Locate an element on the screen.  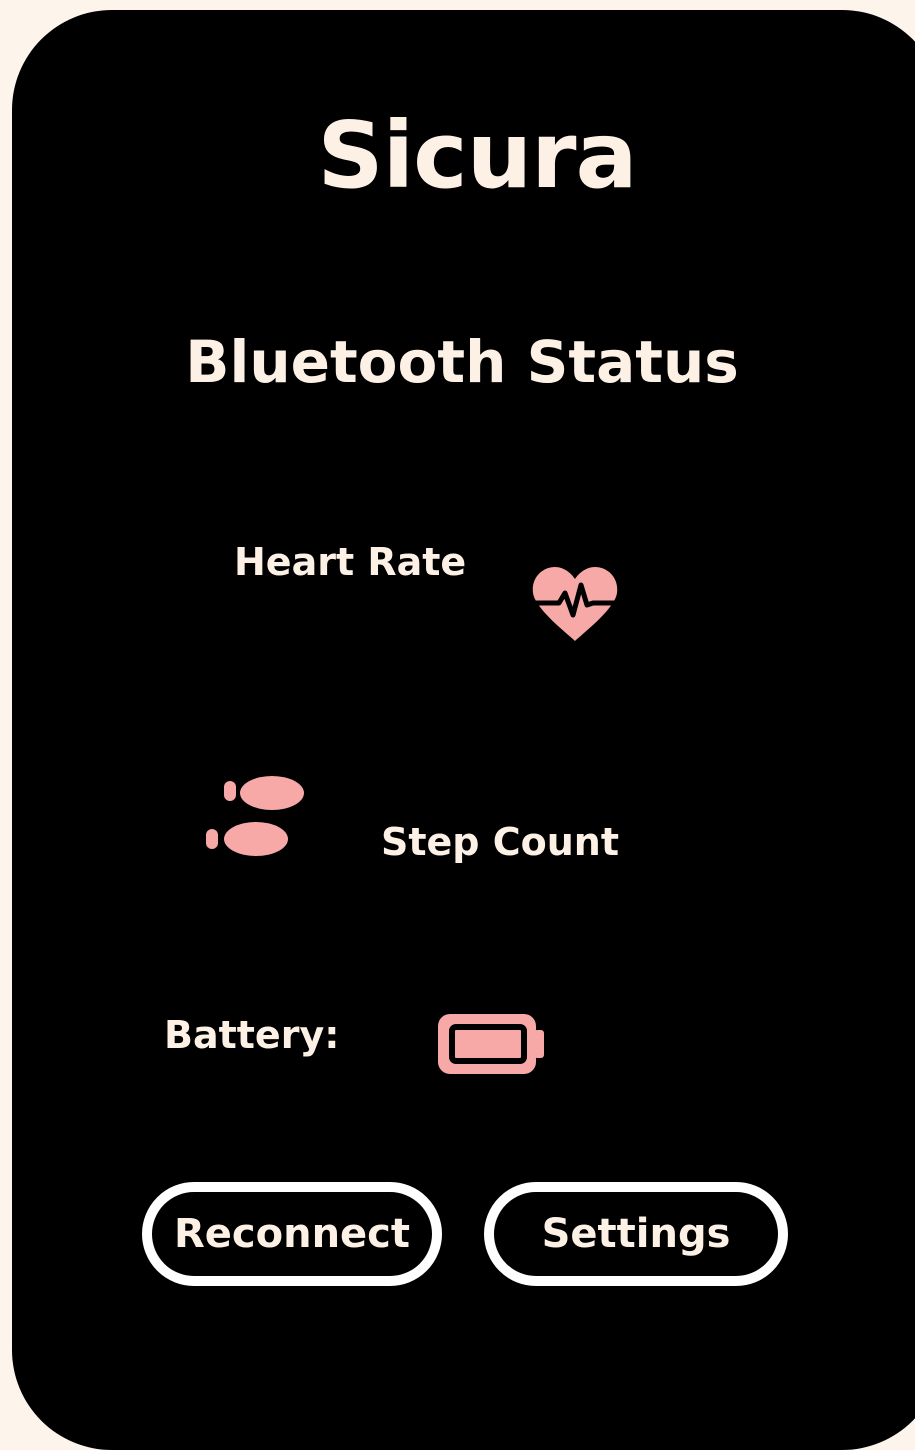
footsteps-icon is located at coordinates (255, 816).